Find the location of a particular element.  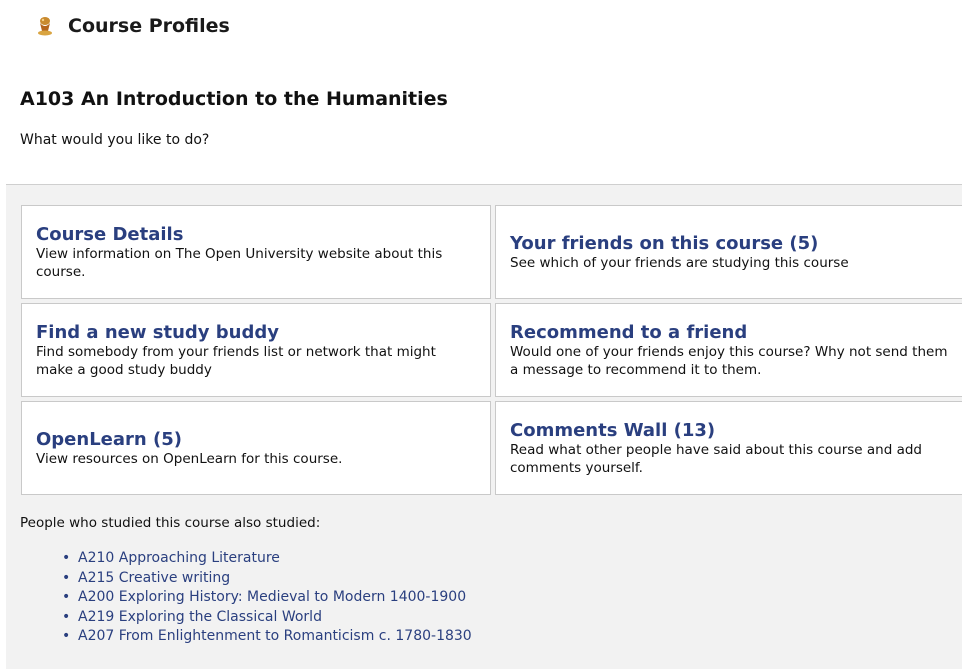

course-title: A103 An Introduction to the Humanities is located at coordinates (234, 99).